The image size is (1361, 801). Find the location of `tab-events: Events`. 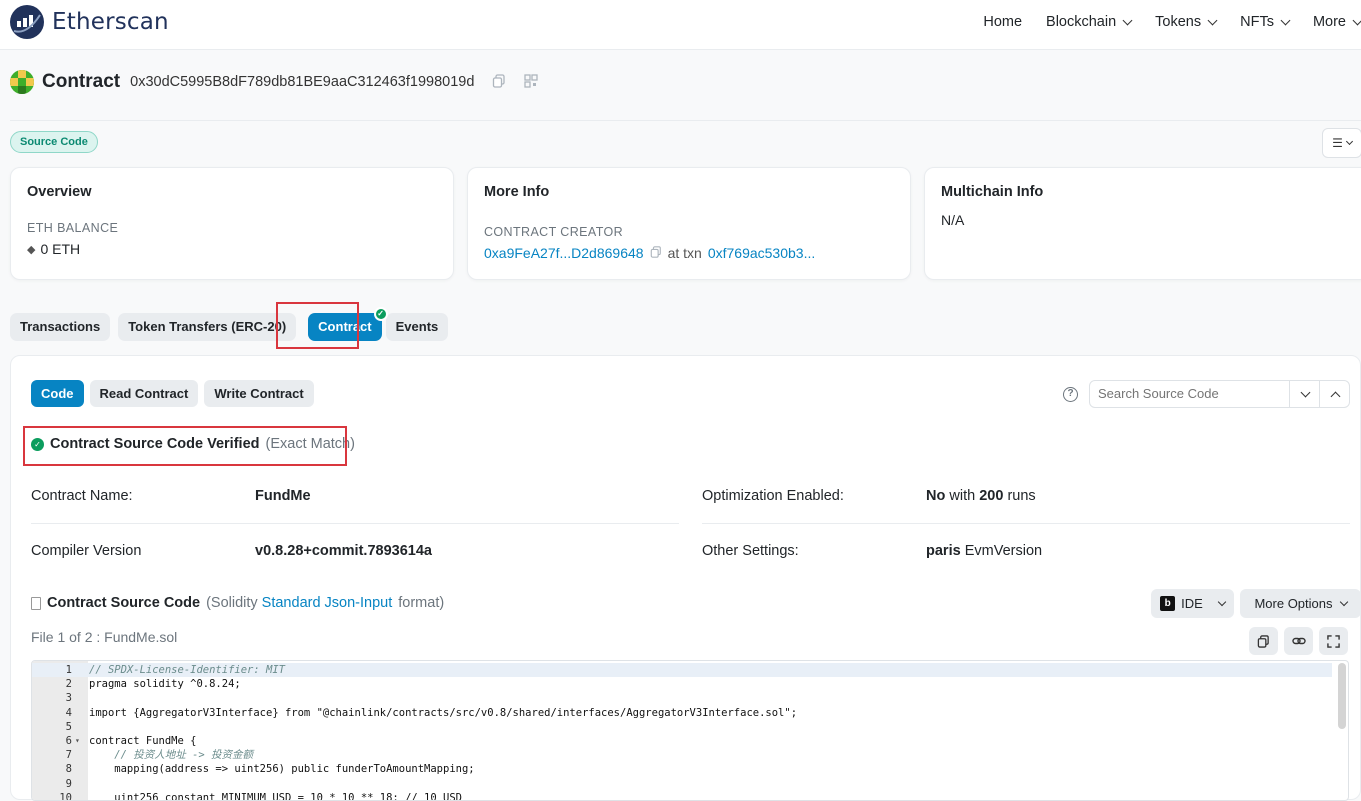

tab-events: Events is located at coordinates (417, 327).